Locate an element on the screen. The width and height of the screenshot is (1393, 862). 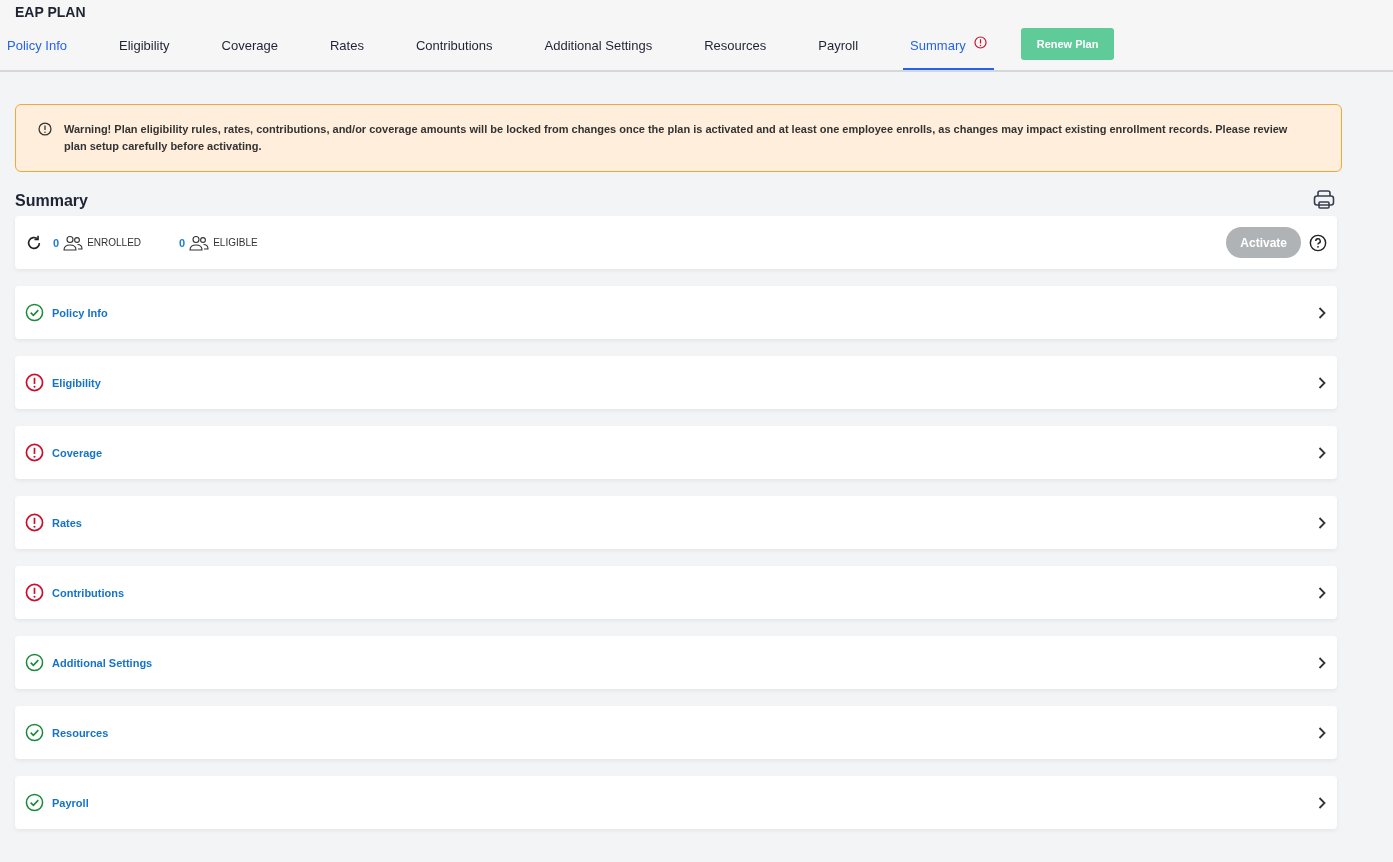
tab: Contributions is located at coordinates (454, 46).